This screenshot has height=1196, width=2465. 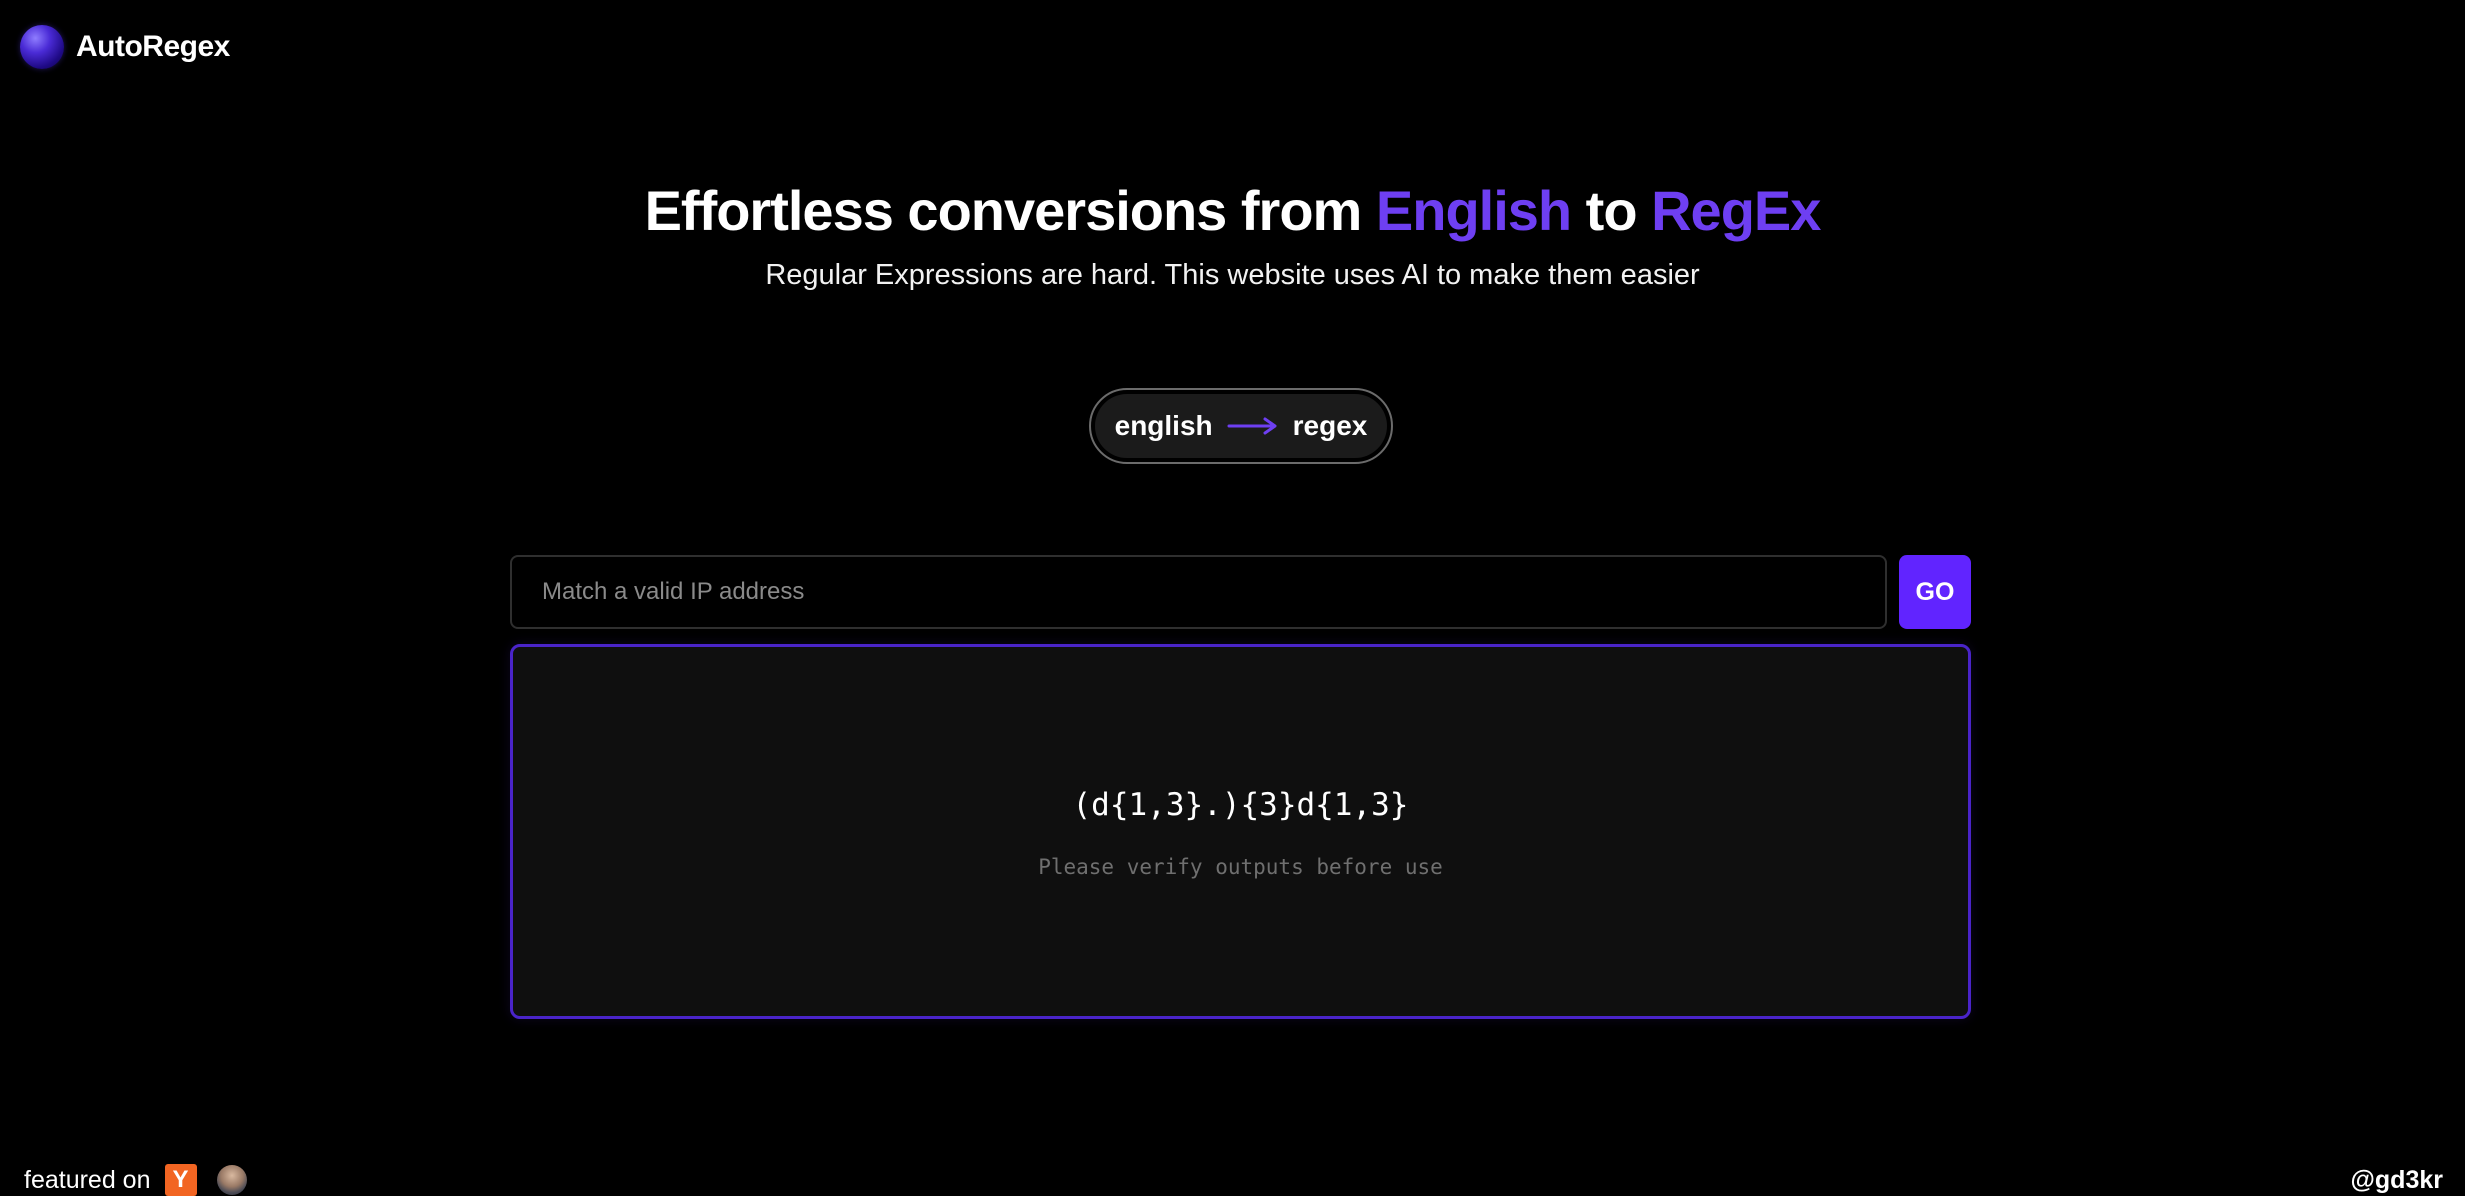 I want to click on long-arrow-right-icon, so click(x=1252, y=426).